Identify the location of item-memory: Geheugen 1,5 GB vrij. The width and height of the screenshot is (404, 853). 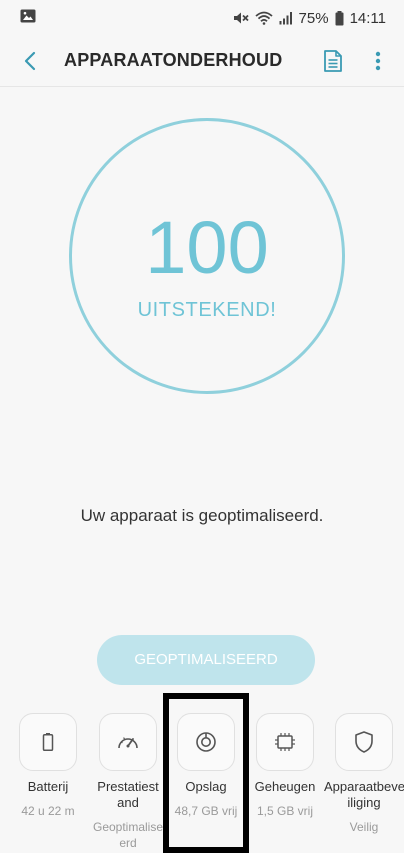
(285, 764).